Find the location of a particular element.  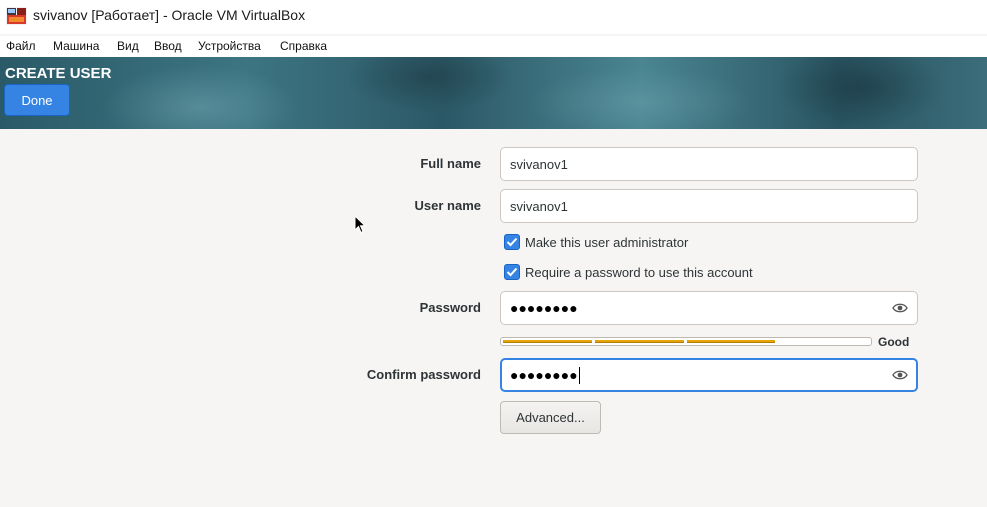

full-name-input: svivanov1 is located at coordinates (709, 164).